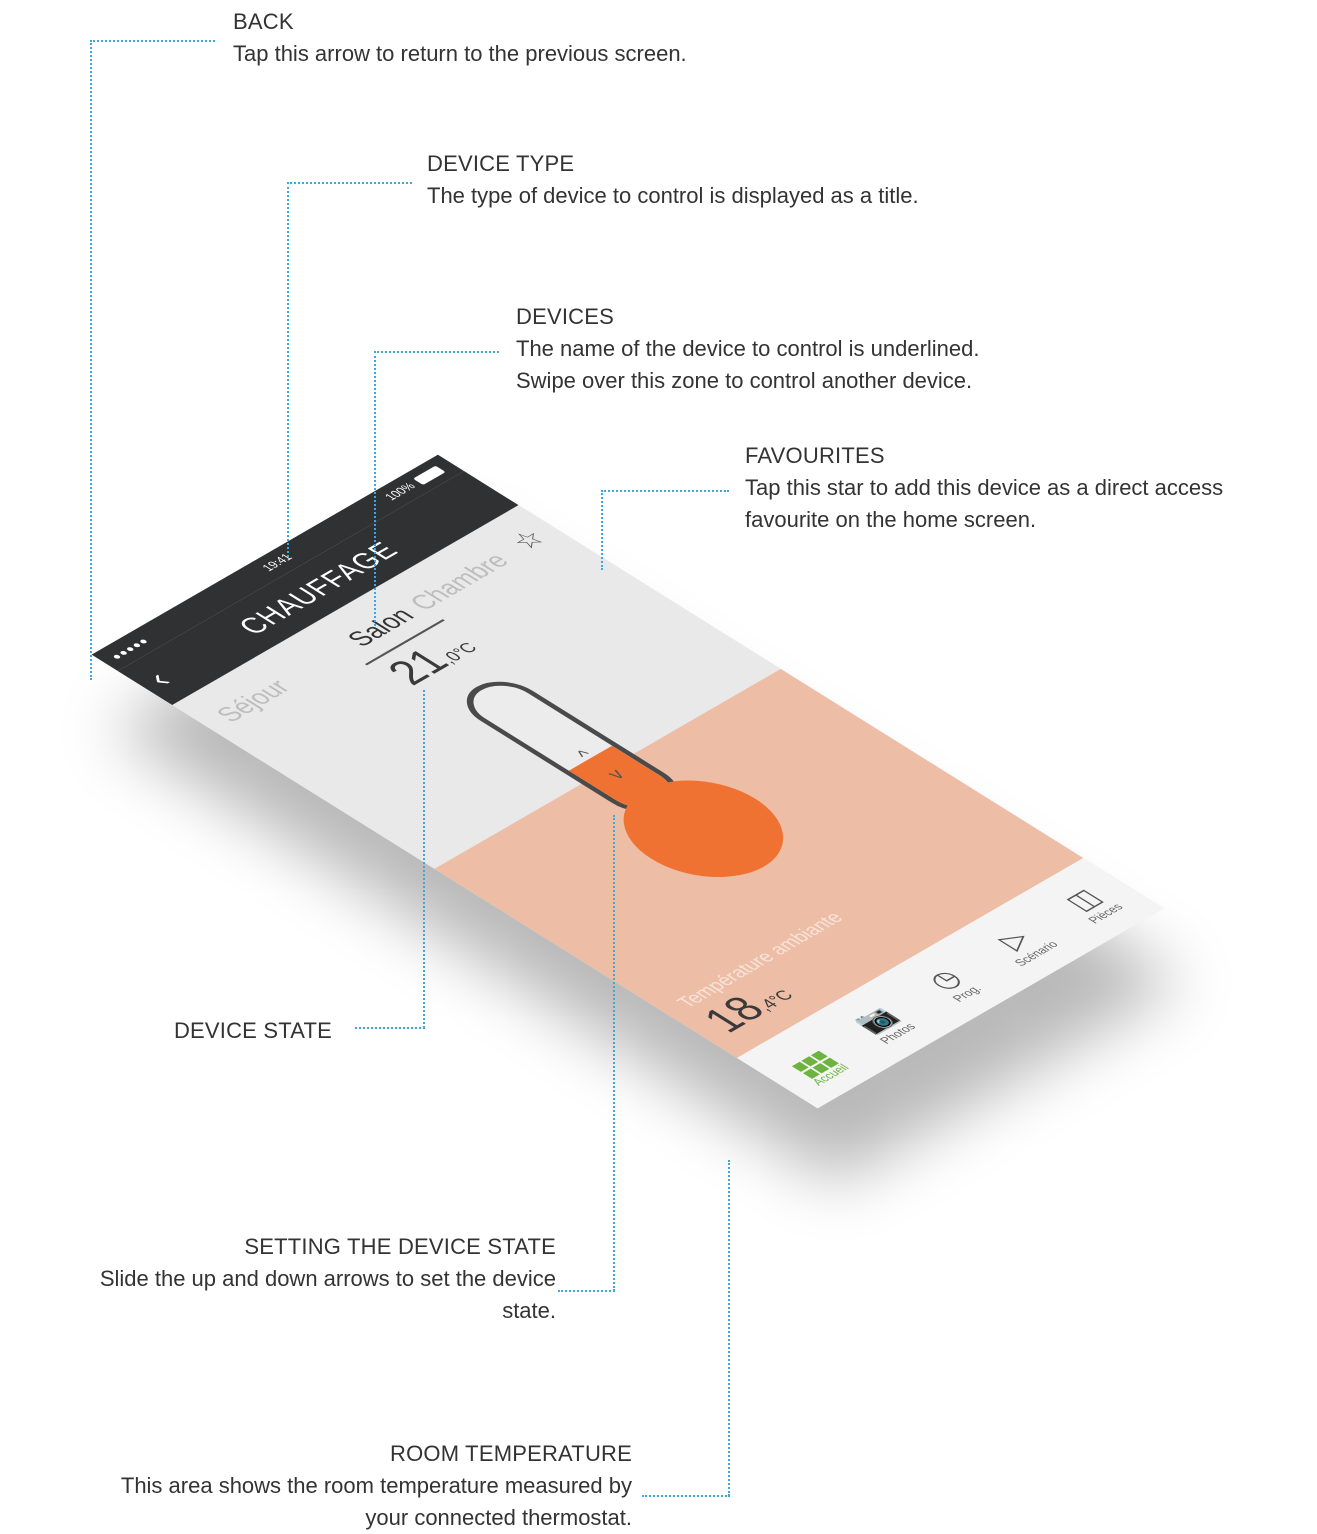  What do you see at coordinates (586, 1291) in the screenshot?
I see `leader-setting-state-h` at bounding box center [586, 1291].